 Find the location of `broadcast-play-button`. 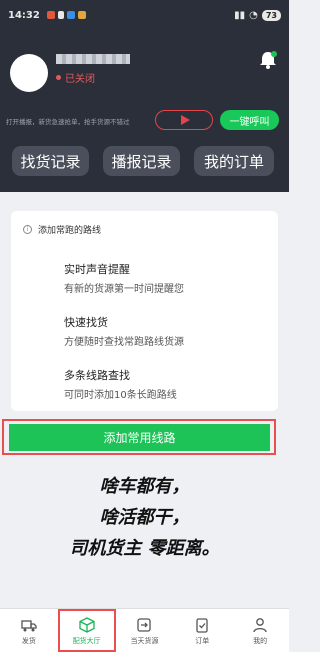

broadcast-play-button is located at coordinates (184, 120).